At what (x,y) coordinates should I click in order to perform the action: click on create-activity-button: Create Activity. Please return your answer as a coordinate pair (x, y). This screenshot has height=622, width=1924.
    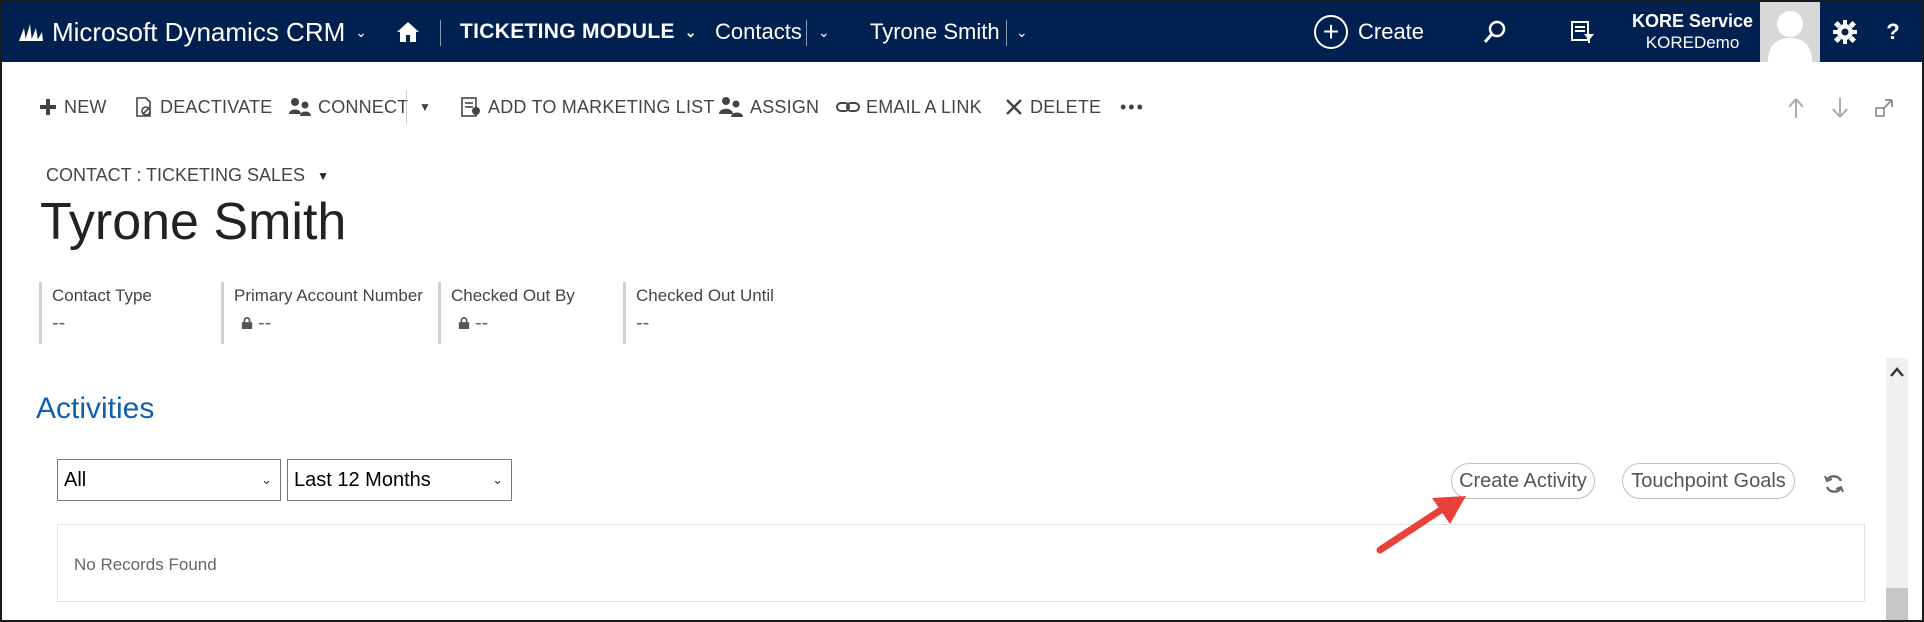
    Looking at the image, I should click on (1523, 481).